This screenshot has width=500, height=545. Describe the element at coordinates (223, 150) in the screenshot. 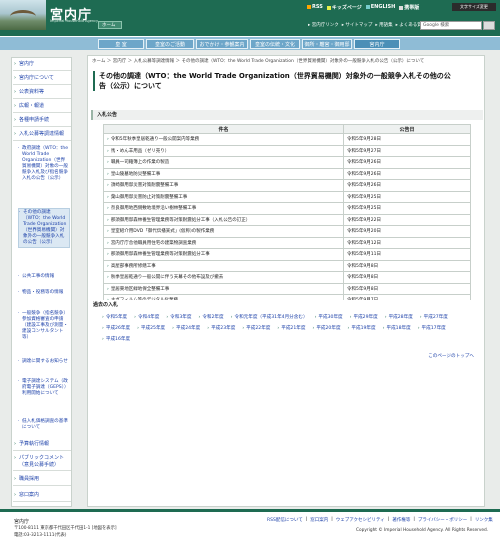

I see `bid-title-link: 馬・めん羊用品（ゼリ売り）` at that location.